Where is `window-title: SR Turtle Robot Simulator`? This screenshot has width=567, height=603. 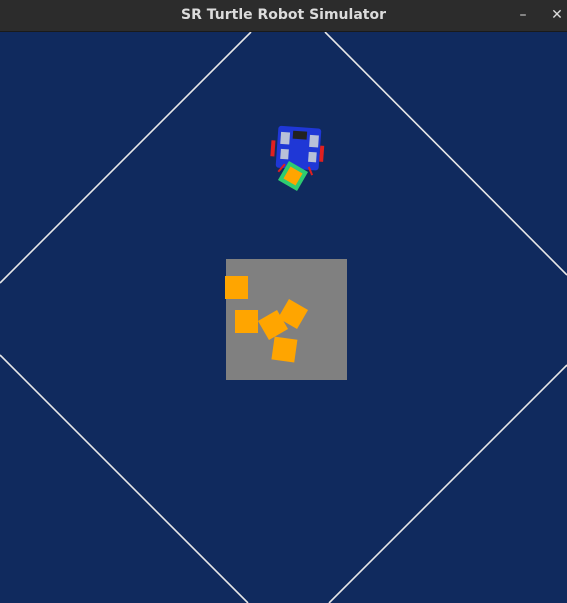
window-title: SR Turtle Robot Simulator is located at coordinates (283, 15).